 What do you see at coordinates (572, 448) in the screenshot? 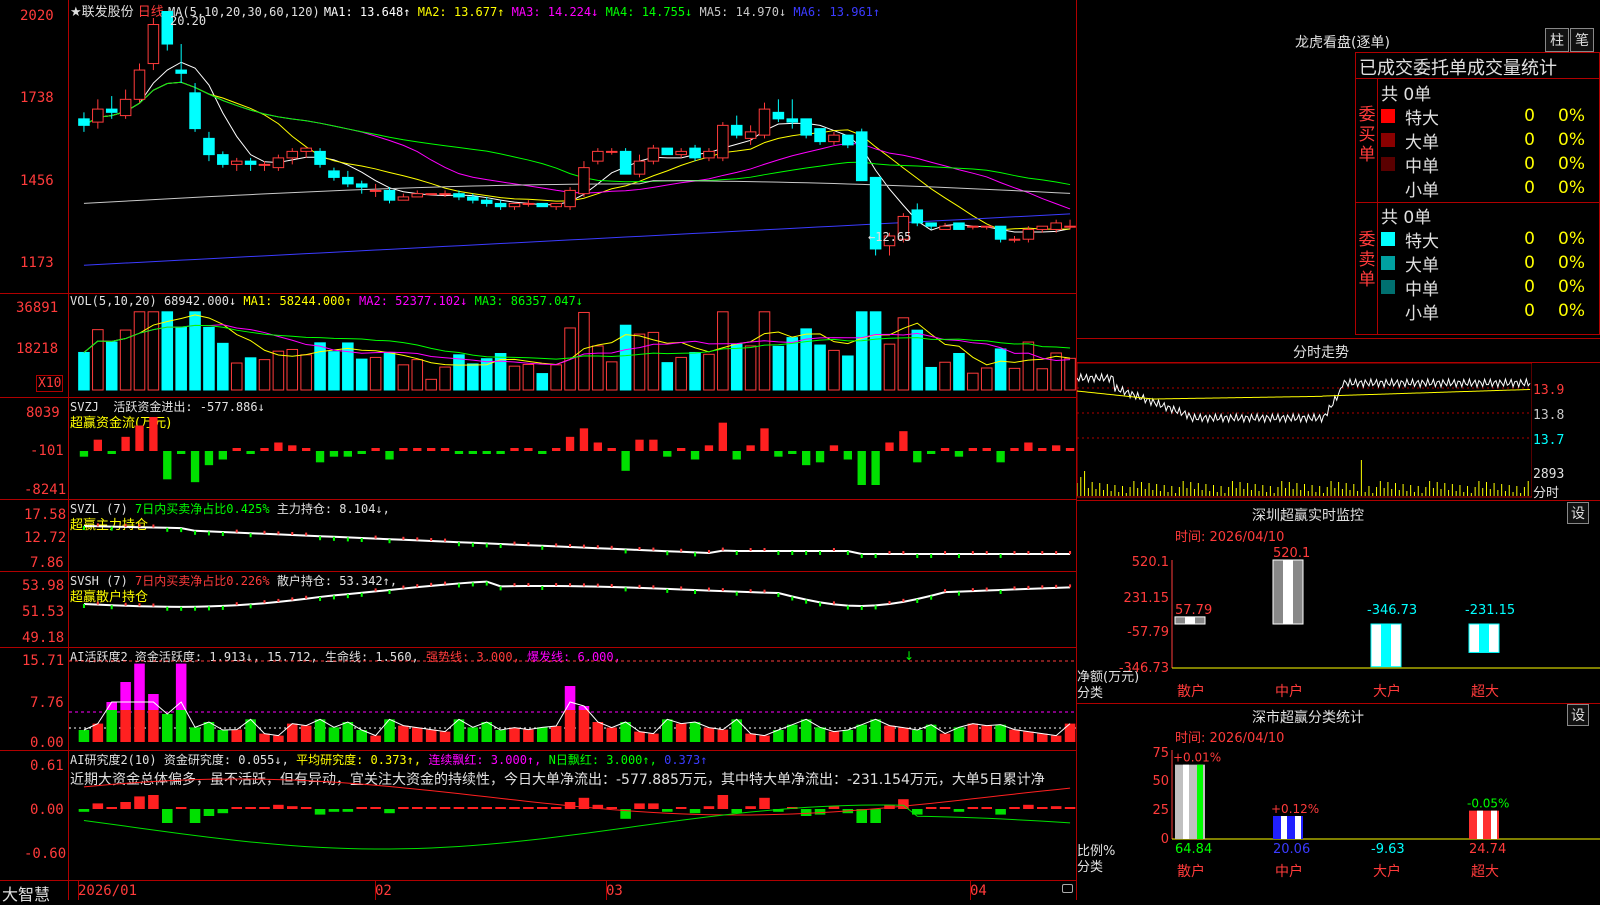
I see `svzj-chart` at bounding box center [572, 448].